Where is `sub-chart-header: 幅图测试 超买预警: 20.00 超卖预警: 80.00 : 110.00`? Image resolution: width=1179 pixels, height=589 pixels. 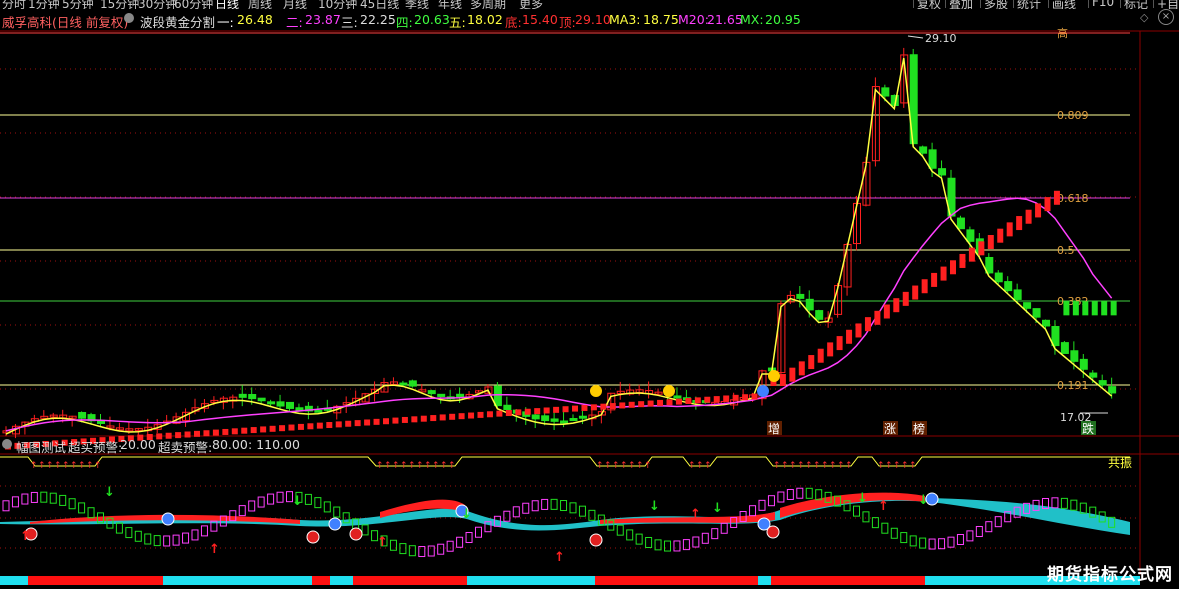 sub-chart-header: 幅图测试 超买预警: 20.00 超卖预警: 80.00 : 110.00 is located at coordinates (589, 446).